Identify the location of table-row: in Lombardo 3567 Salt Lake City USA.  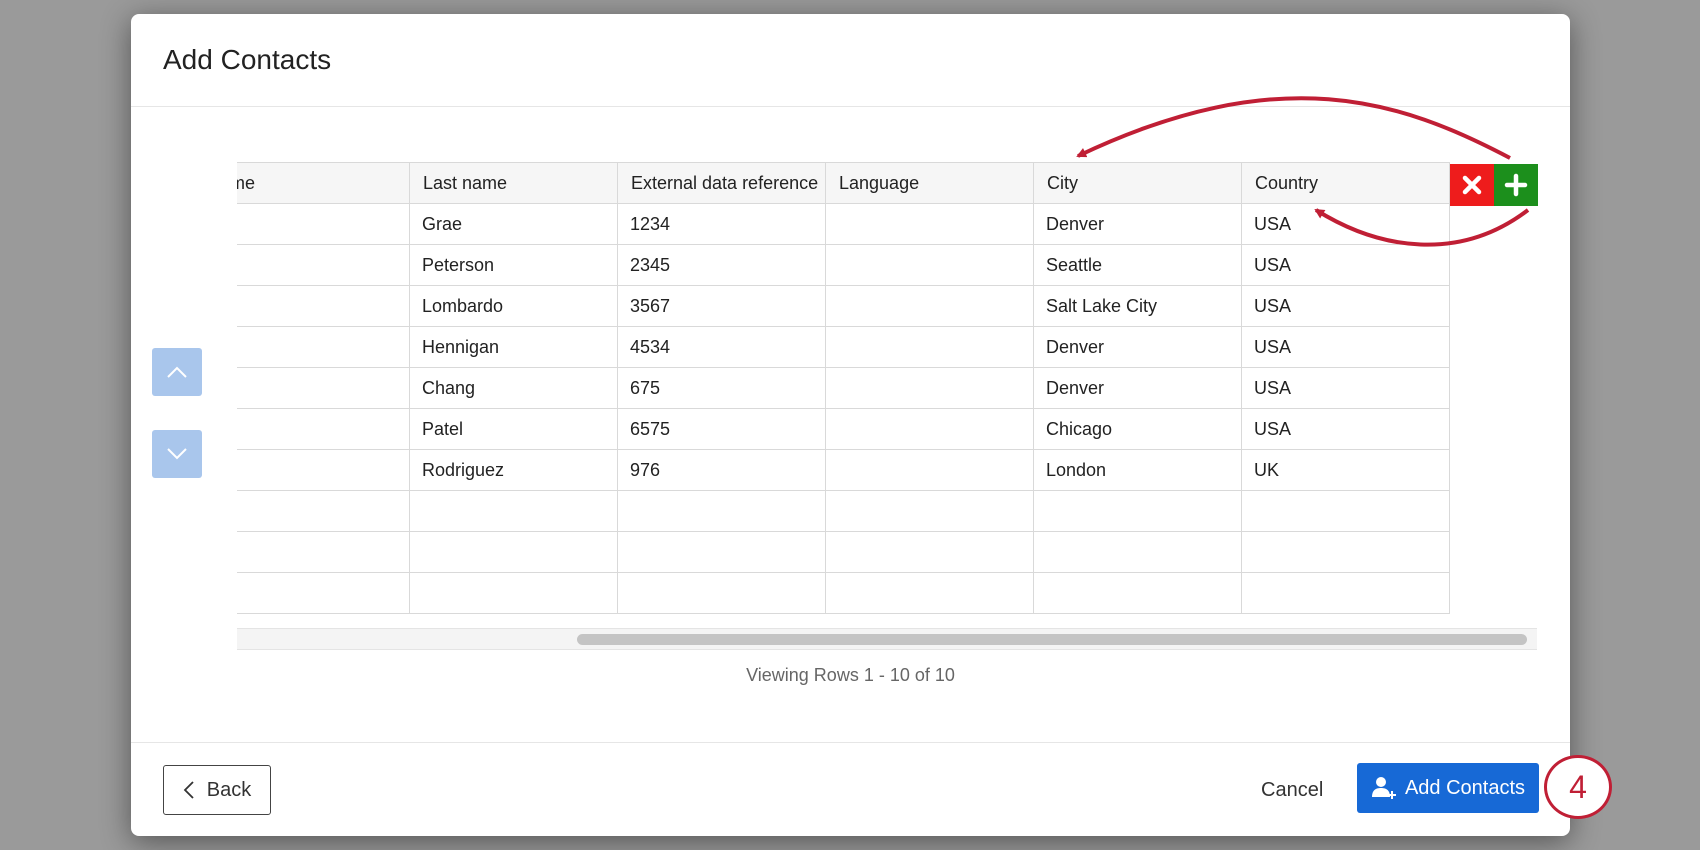
(843, 306).